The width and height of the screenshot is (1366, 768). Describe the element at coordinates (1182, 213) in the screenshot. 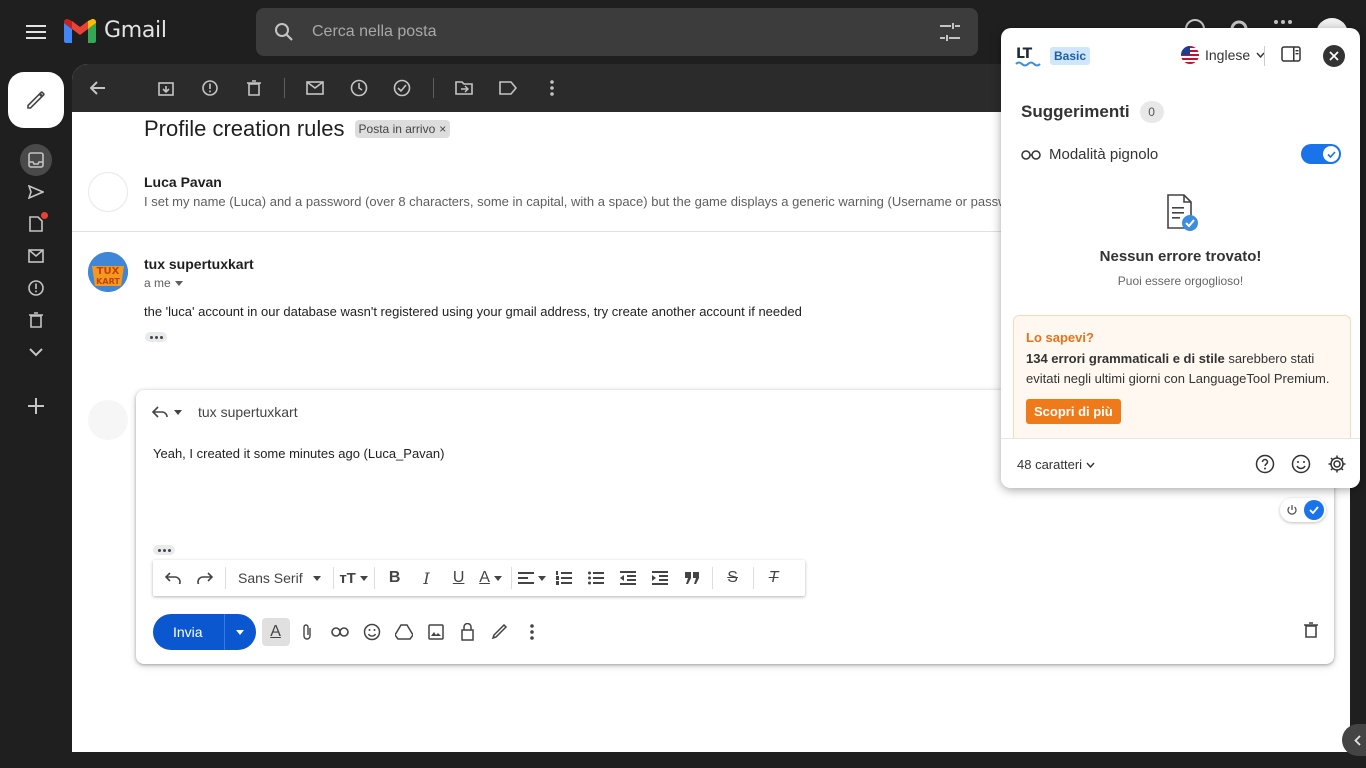

I see `document-check-icon` at that location.